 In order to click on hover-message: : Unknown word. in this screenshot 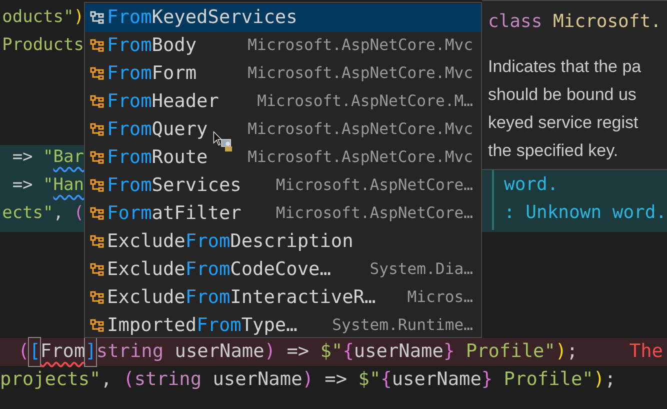, I will do `click(585, 212)`.